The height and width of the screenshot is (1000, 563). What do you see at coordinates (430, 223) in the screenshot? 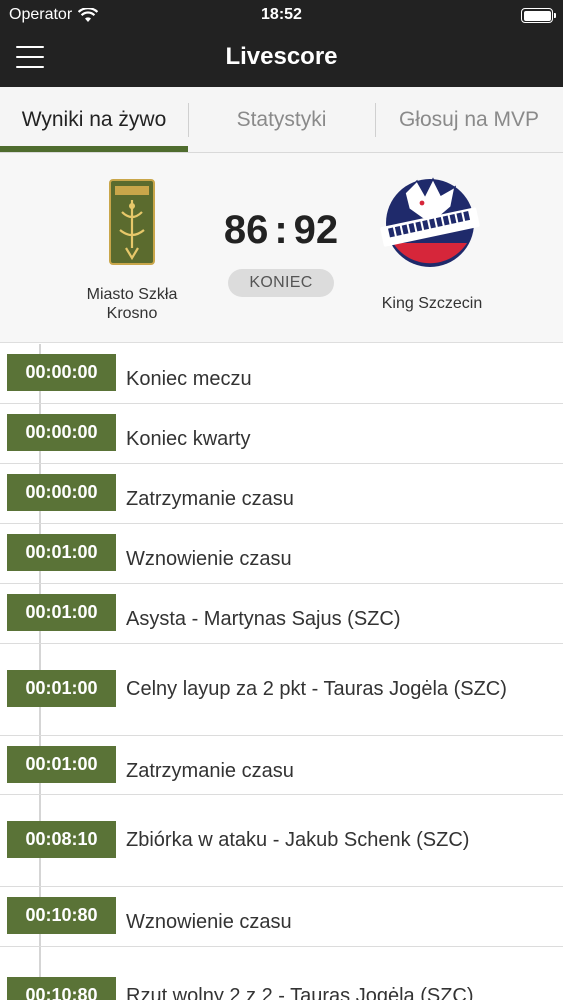
I see `wilki-morskie-wolf-logo` at bounding box center [430, 223].